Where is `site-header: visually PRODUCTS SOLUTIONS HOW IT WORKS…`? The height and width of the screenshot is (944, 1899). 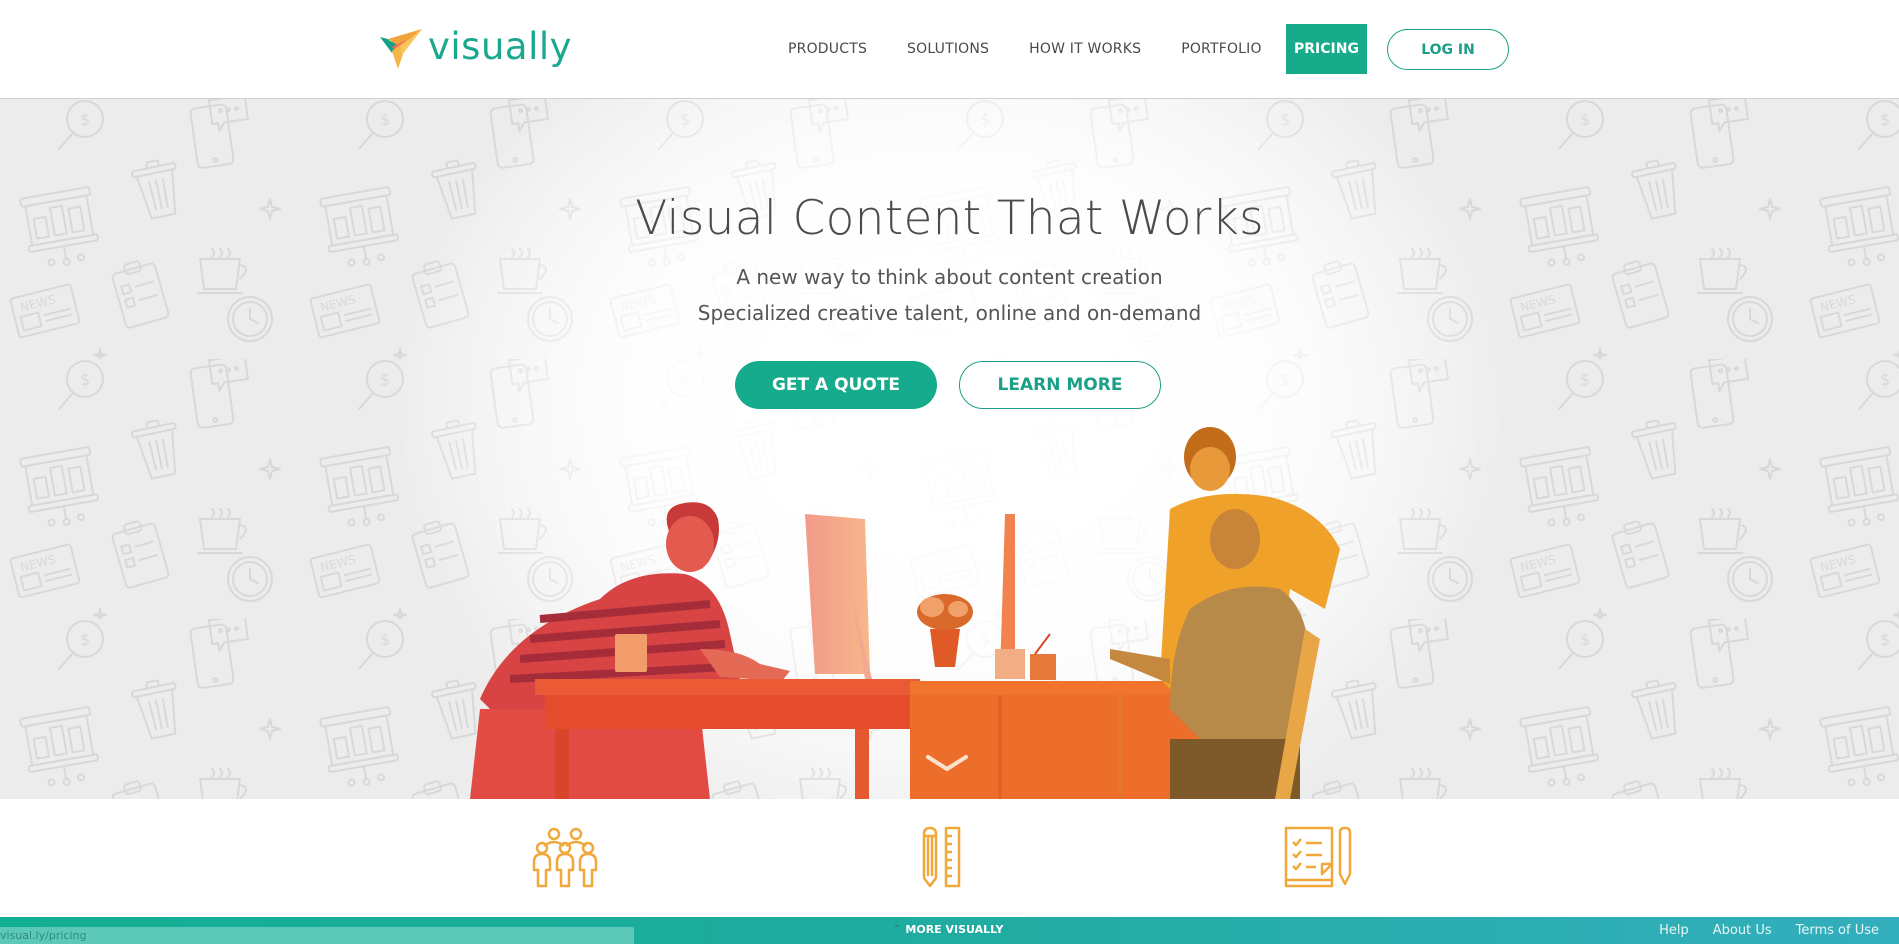
site-header: visually PRODUCTS SOLUTIONS HOW IT WORKS… is located at coordinates (949, 49).